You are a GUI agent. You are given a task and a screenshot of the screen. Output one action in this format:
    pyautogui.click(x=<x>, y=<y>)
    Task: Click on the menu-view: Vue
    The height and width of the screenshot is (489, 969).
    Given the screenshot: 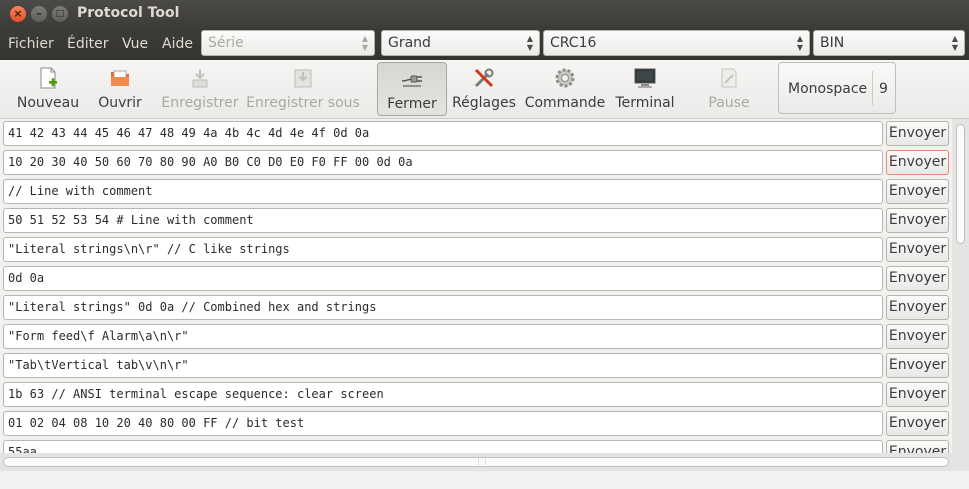 What is the action you would take?
    pyautogui.click(x=135, y=44)
    